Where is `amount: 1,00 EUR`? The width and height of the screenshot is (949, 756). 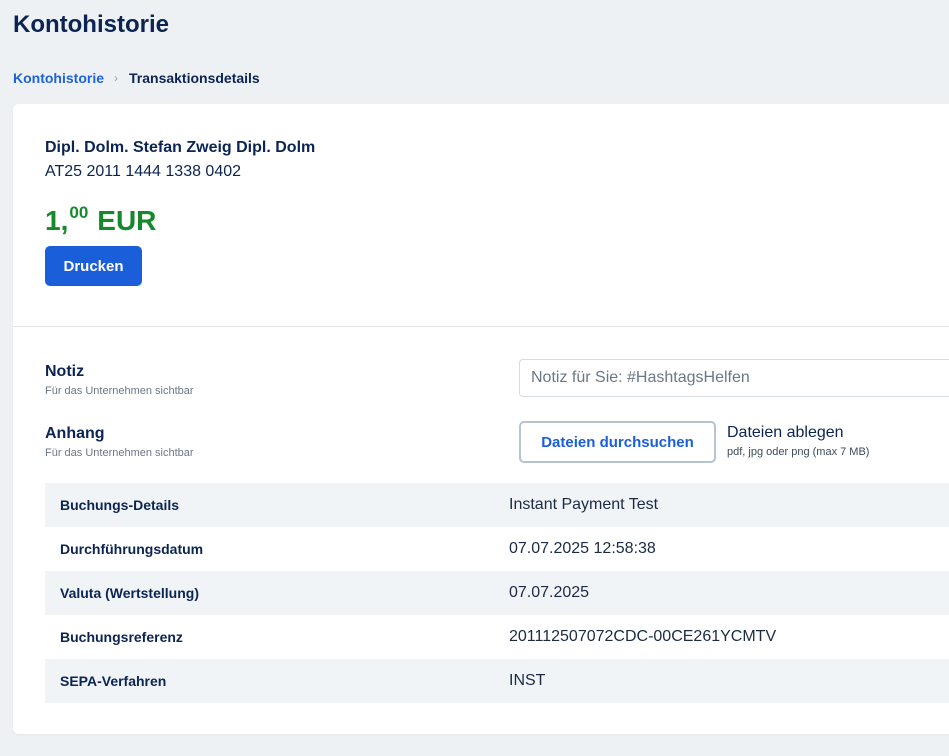
amount: 1,00 EUR is located at coordinates (100, 220).